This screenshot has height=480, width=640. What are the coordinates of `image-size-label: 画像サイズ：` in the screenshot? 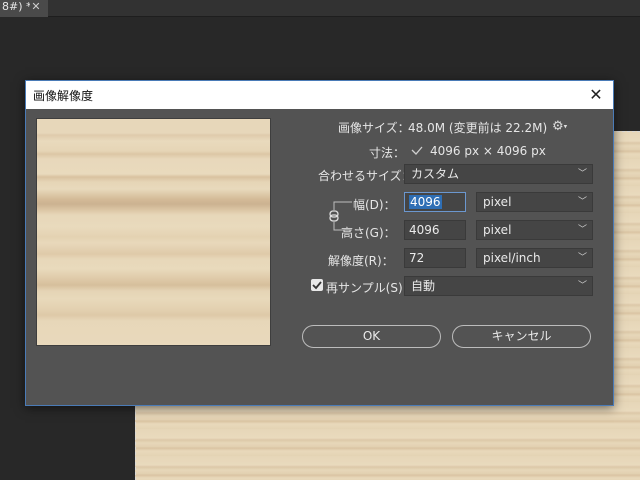 It's located at (374, 128).